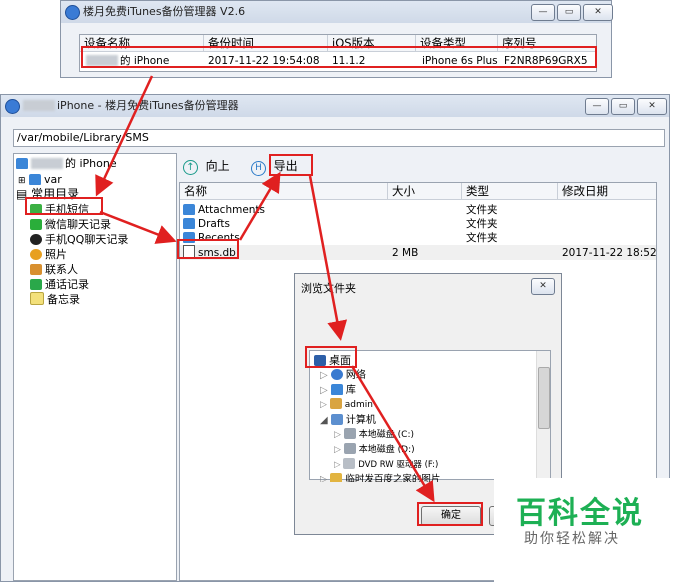  What do you see at coordinates (259, 206) in the screenshot?
I see `arrow-db-to-export` at bounding box center [259, 206].